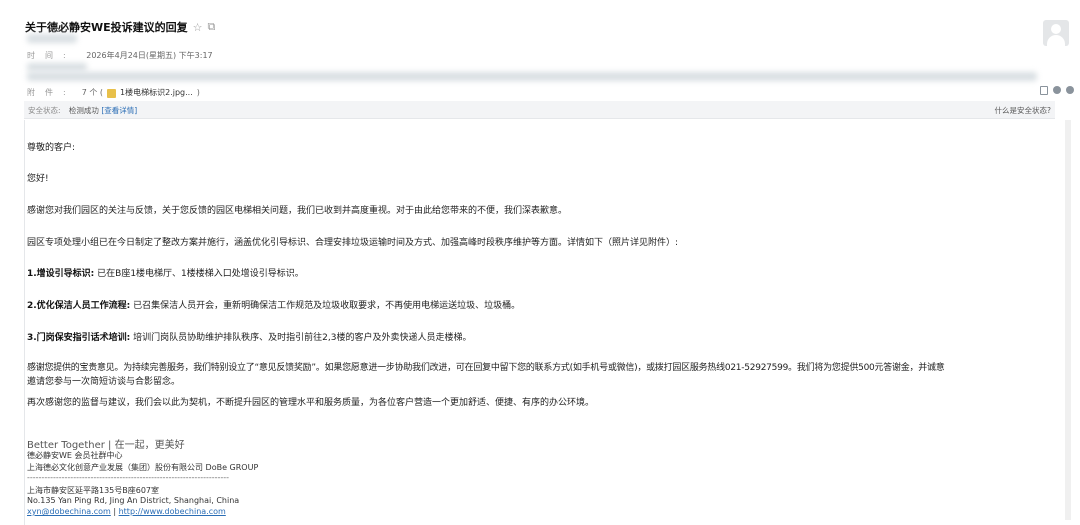 The height and width of the screenshot is (525, 1080). I want to click on signature-tagline: Better Together | 在一起，更美好, so click(106, 445).